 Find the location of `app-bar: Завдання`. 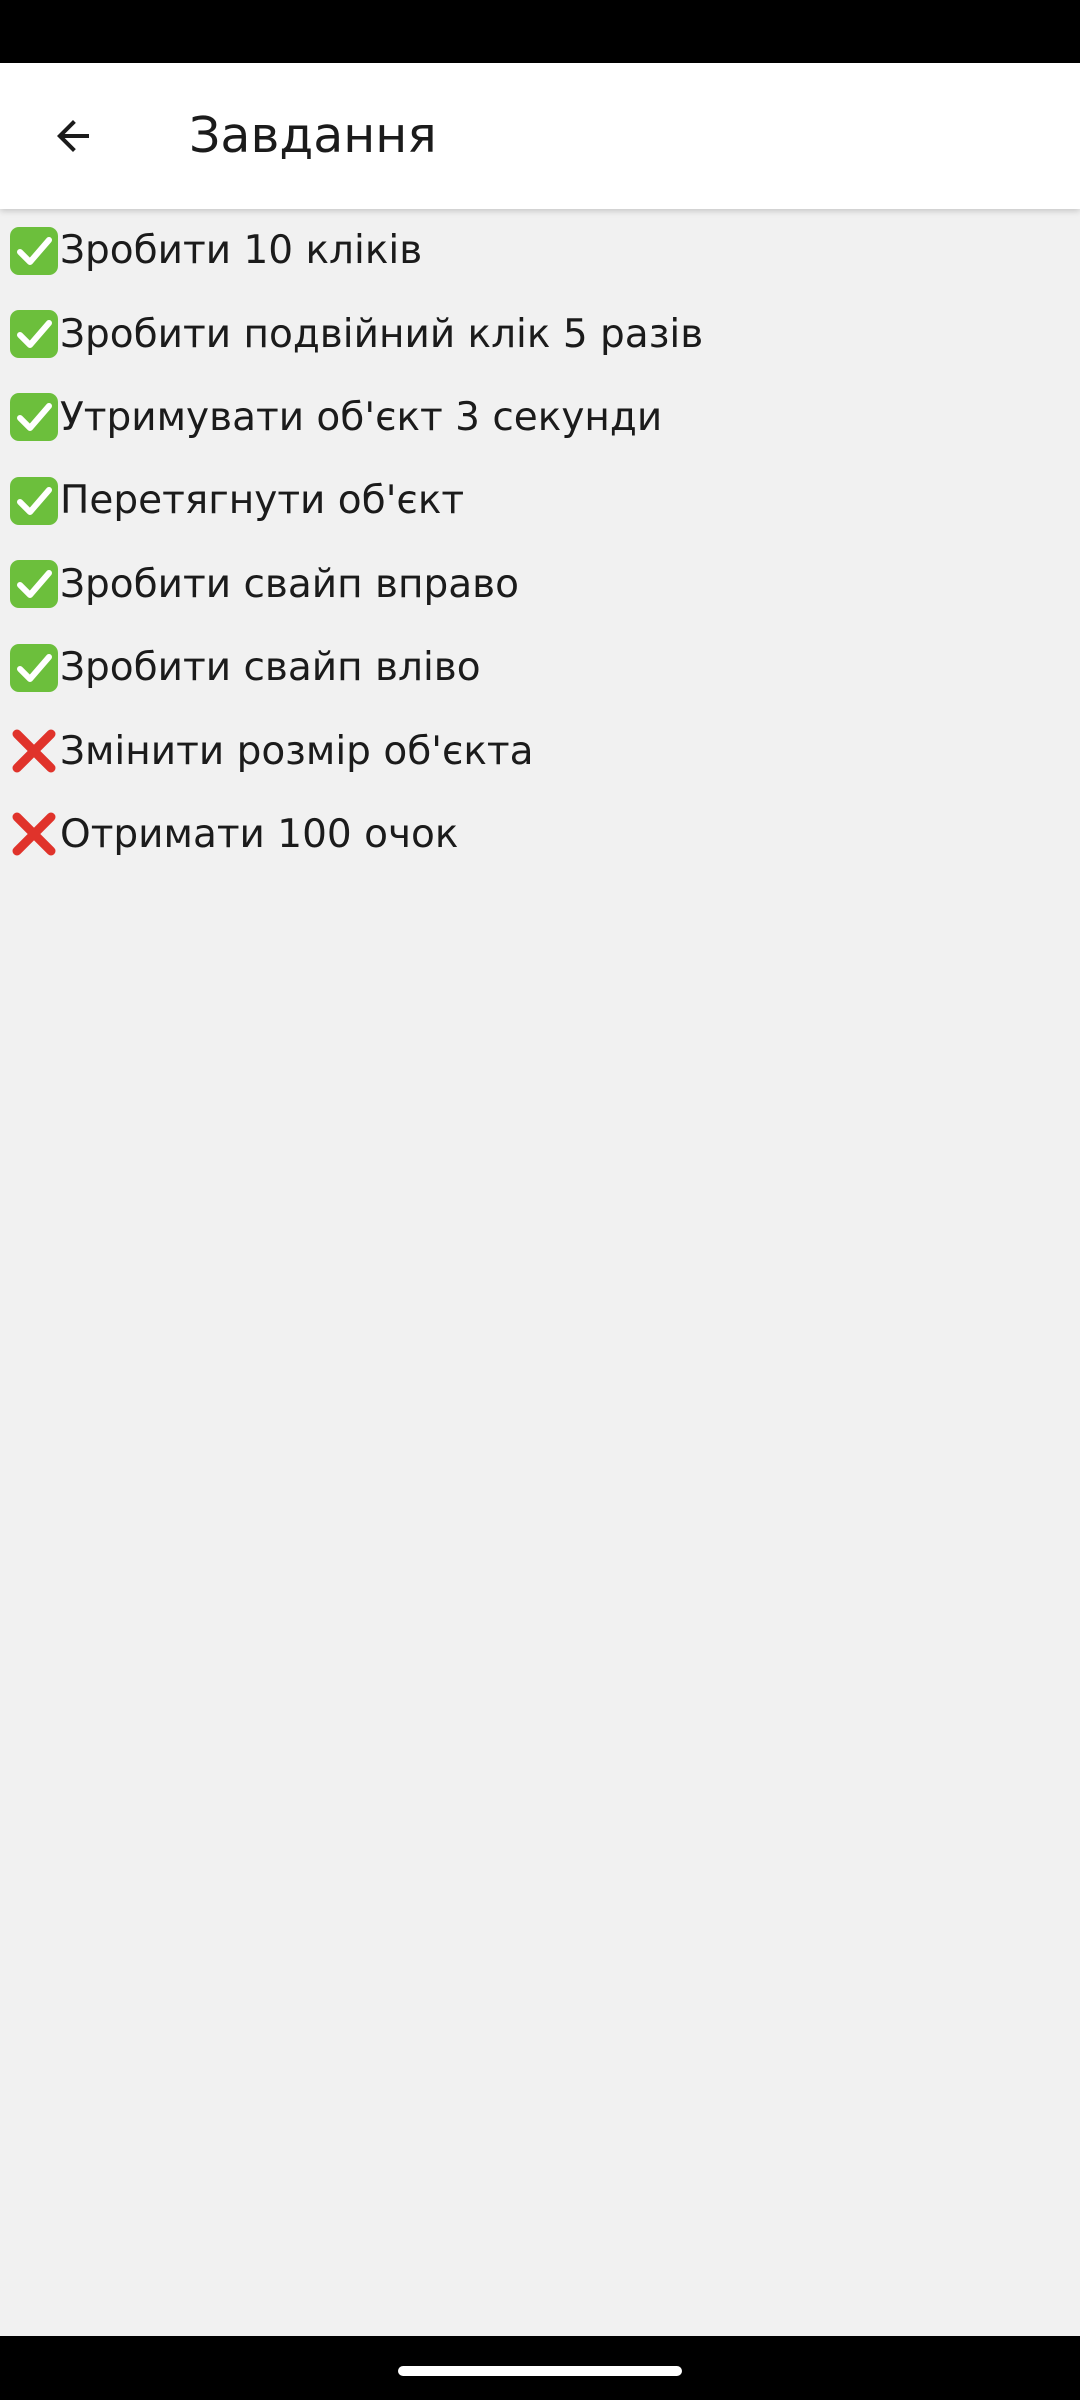

app-bar: Завдання is located at coordinates (540, 136).